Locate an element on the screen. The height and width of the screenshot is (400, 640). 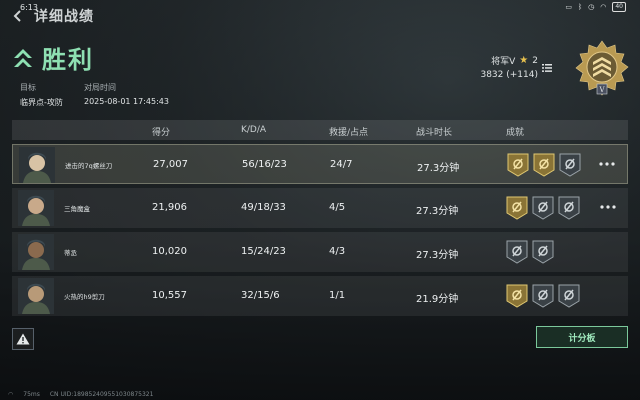
bluetooth-icon: ᛒ is located at coordinates (580, 7).